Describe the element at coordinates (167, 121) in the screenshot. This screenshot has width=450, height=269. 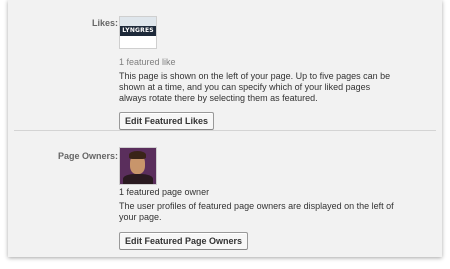
I see `edit-featured-likes-button: Edit Featured Likes` at that location.